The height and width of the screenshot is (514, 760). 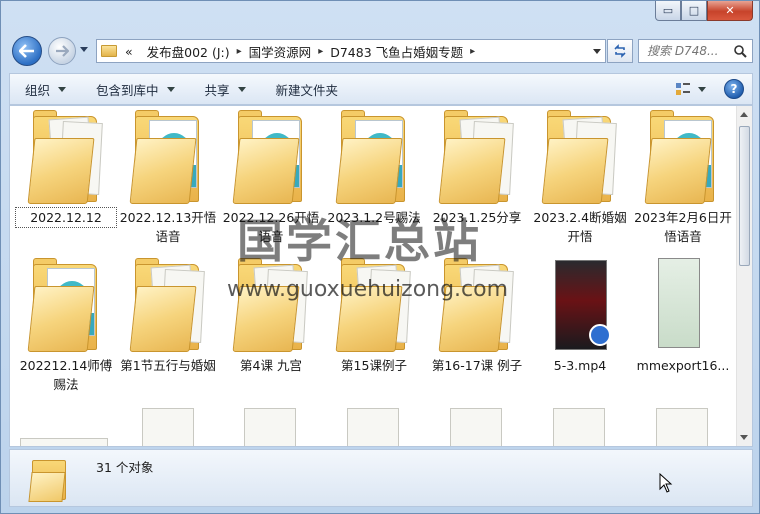 I want to click on folder-item: MP3 2022.12.13开悟语音, so click(x=168, y=177).